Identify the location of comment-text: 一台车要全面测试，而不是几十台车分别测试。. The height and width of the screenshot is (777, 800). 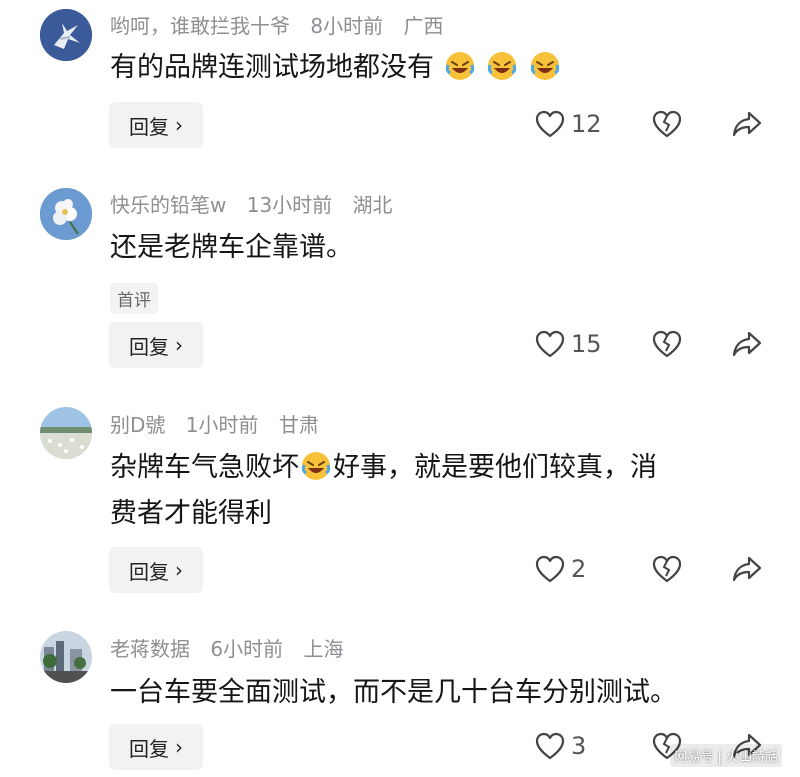
(393, 692).